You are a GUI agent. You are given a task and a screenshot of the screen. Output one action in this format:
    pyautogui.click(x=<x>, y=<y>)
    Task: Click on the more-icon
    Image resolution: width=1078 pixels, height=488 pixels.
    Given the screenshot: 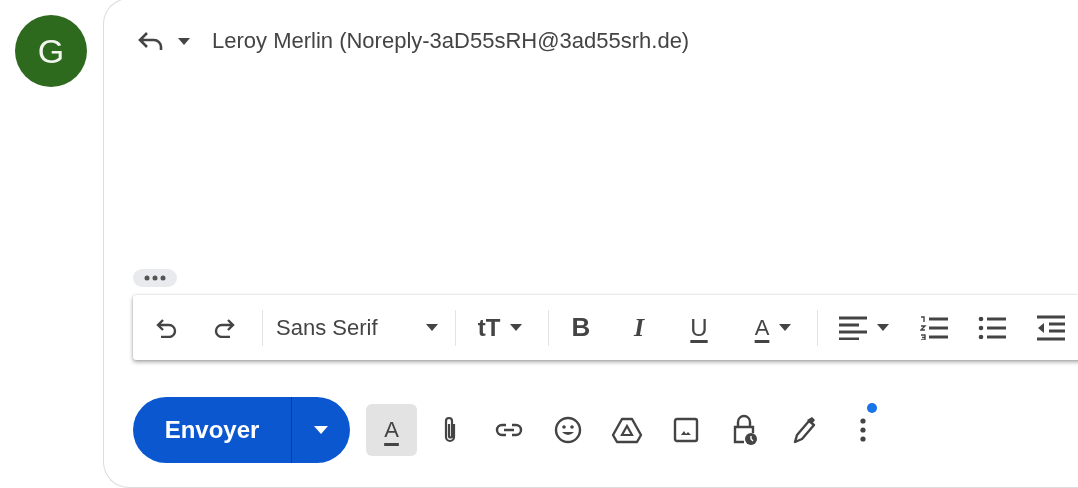 What is the action you would take?
    pyautogui.click(x=155, y=278)
    